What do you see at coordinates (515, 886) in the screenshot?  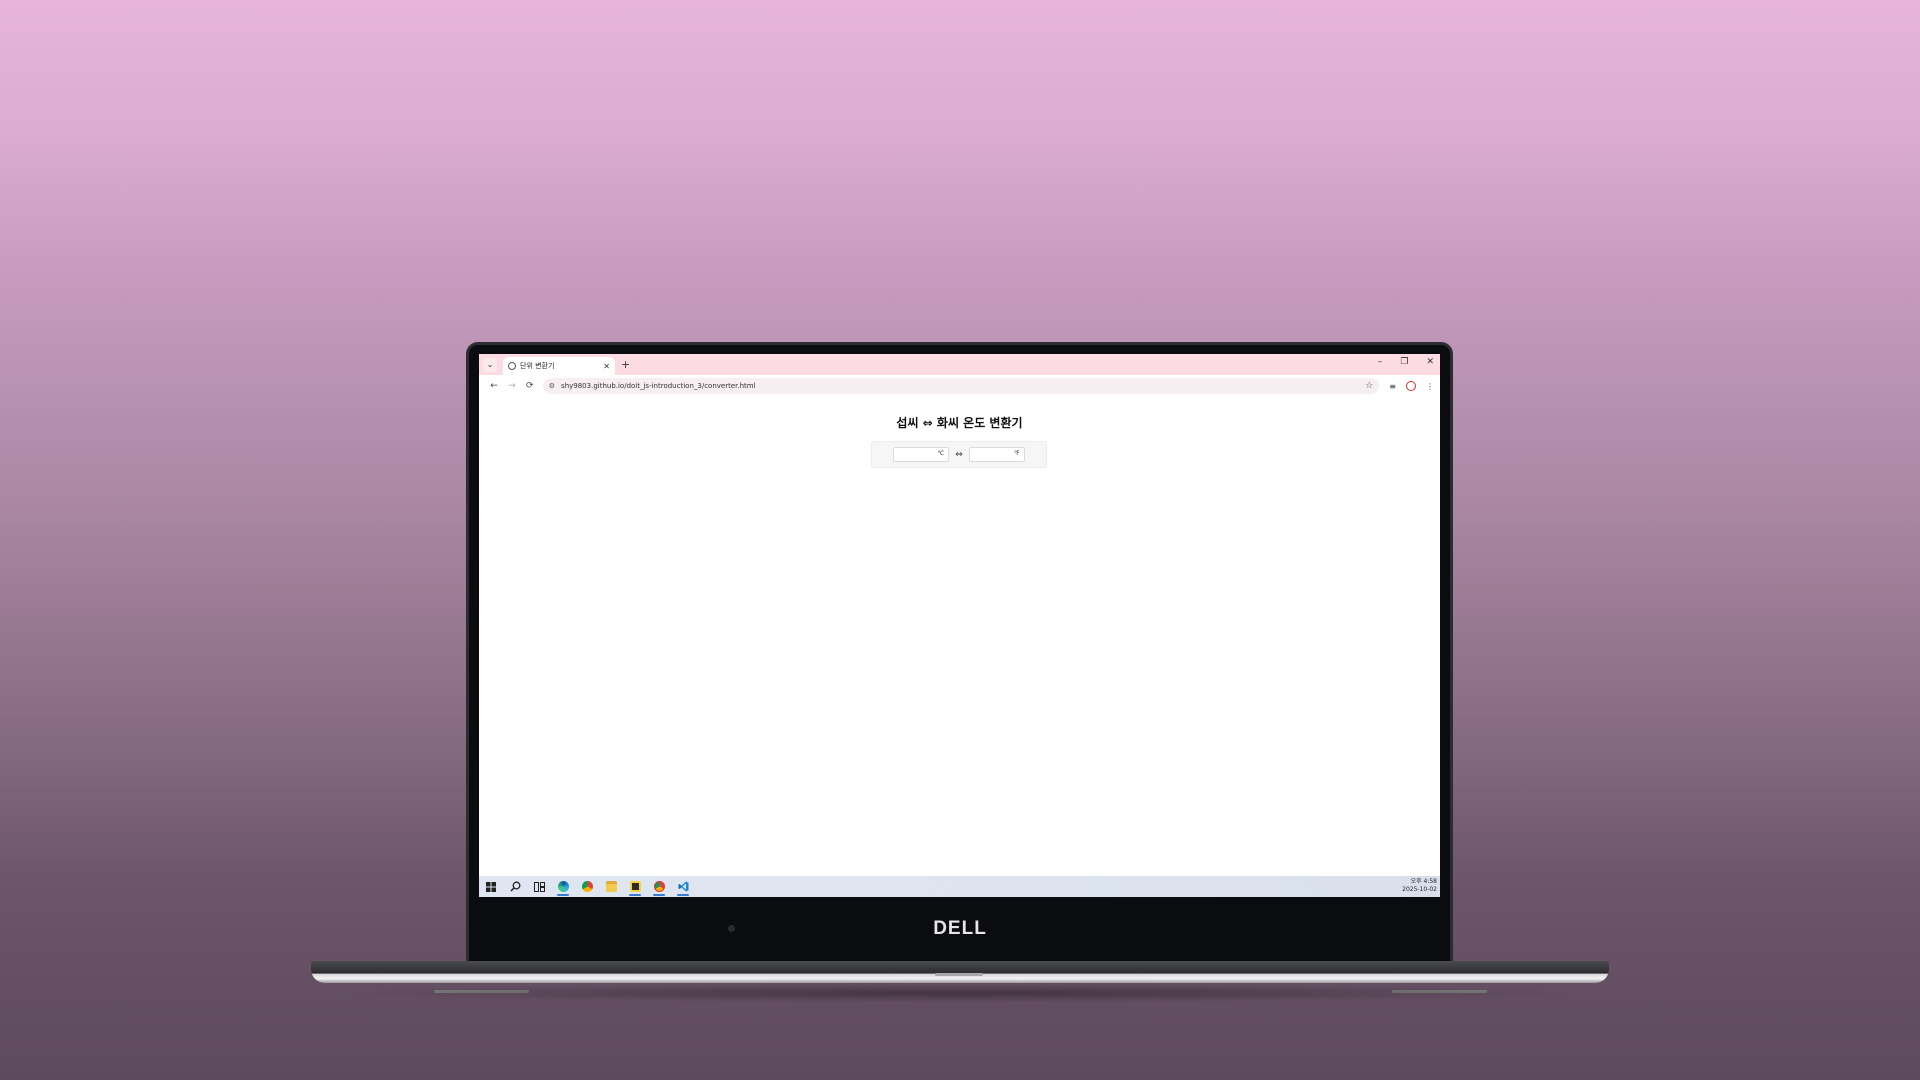 I see `search-icon` at bounding box center [515, 886].